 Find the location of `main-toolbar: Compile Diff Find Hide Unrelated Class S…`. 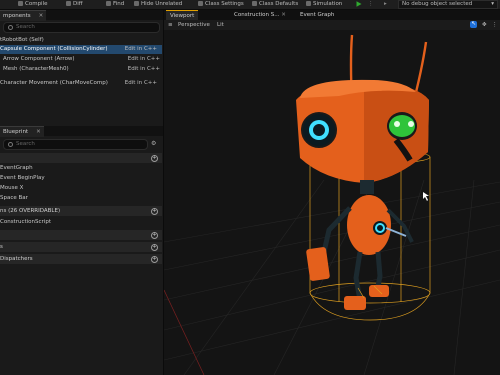

main-toolbar: Compile Diff Find Hide Unrelated Class S… is located at coordinates (250, 5).